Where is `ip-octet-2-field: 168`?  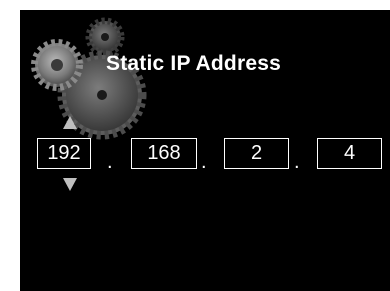 ip-octet-2-field: 168 is located at coordinates (164, 153).